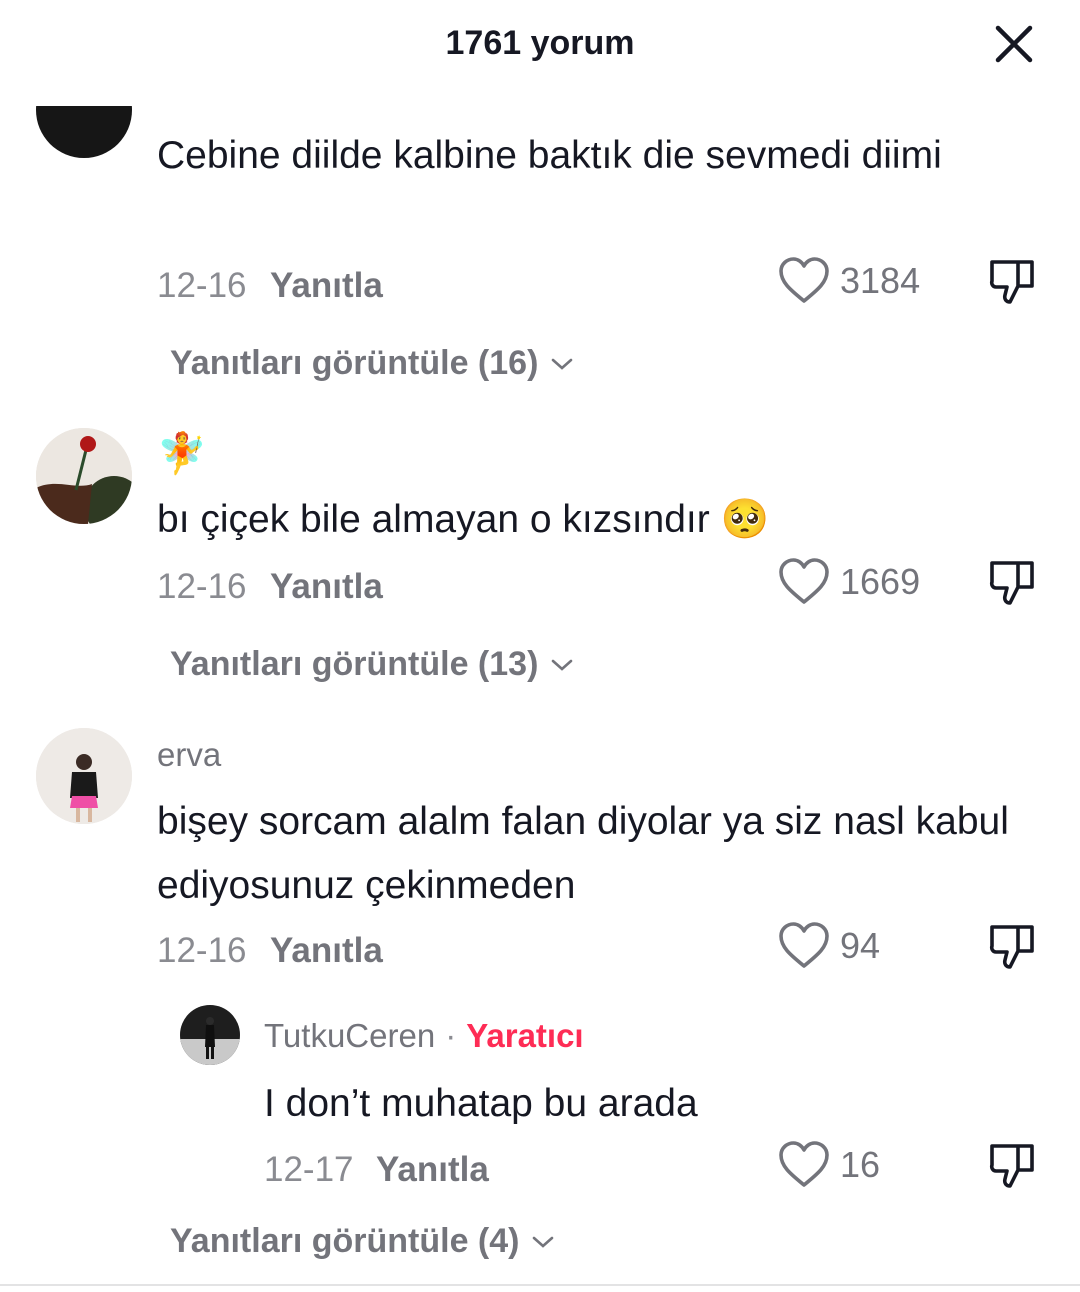 The image size is (1080, 1292). I want to click on like-button: 1669, so click(849, 582).